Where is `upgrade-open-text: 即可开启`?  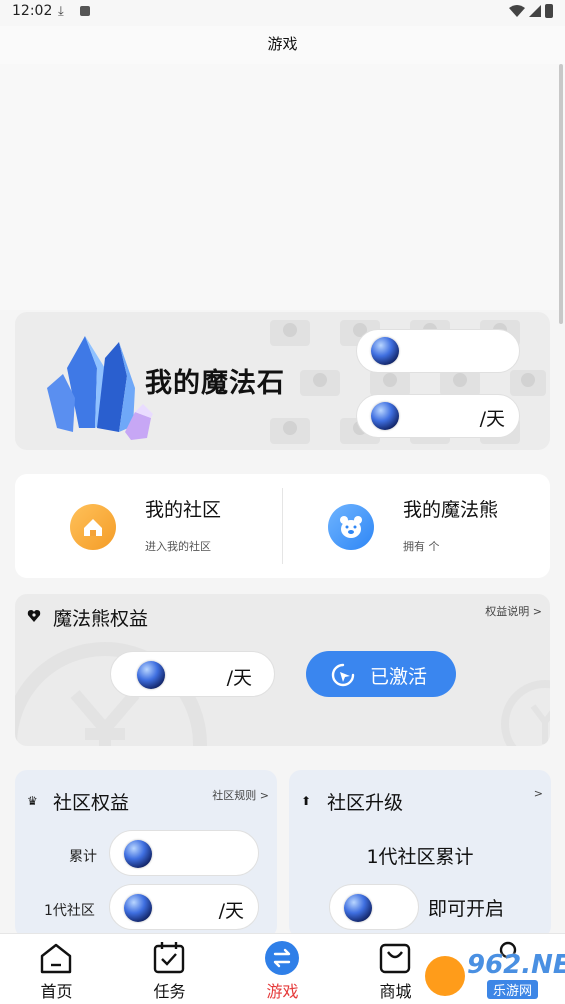
upgrade-open-text: 即可开启 is located at coordinates (466, 909).